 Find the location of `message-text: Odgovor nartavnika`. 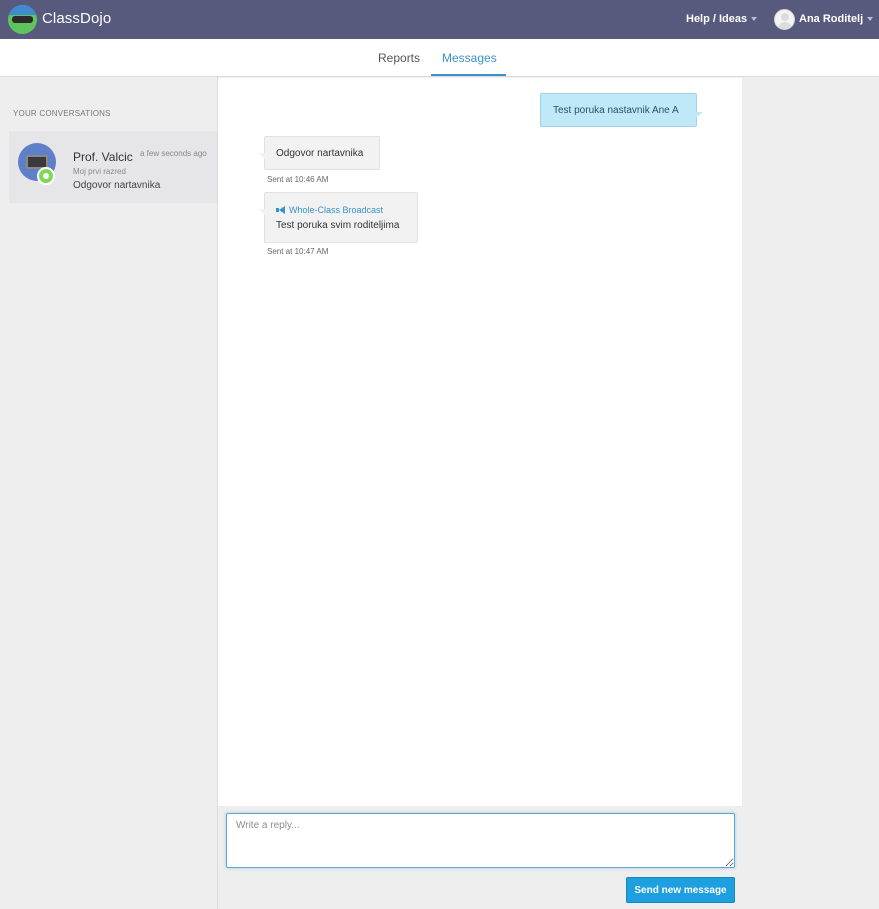

message-text: Odgovor nartavnika is located at coordinates (320, 153).